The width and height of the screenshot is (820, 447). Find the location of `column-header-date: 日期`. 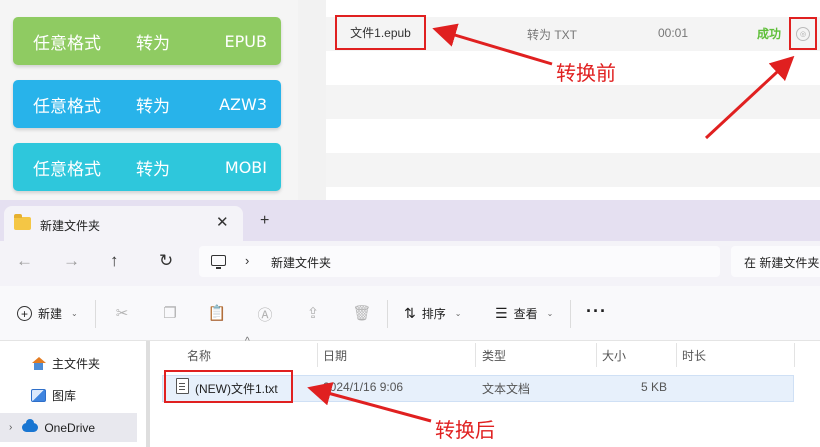

column-header-date: 日期 is located at coordinates (335, 355).